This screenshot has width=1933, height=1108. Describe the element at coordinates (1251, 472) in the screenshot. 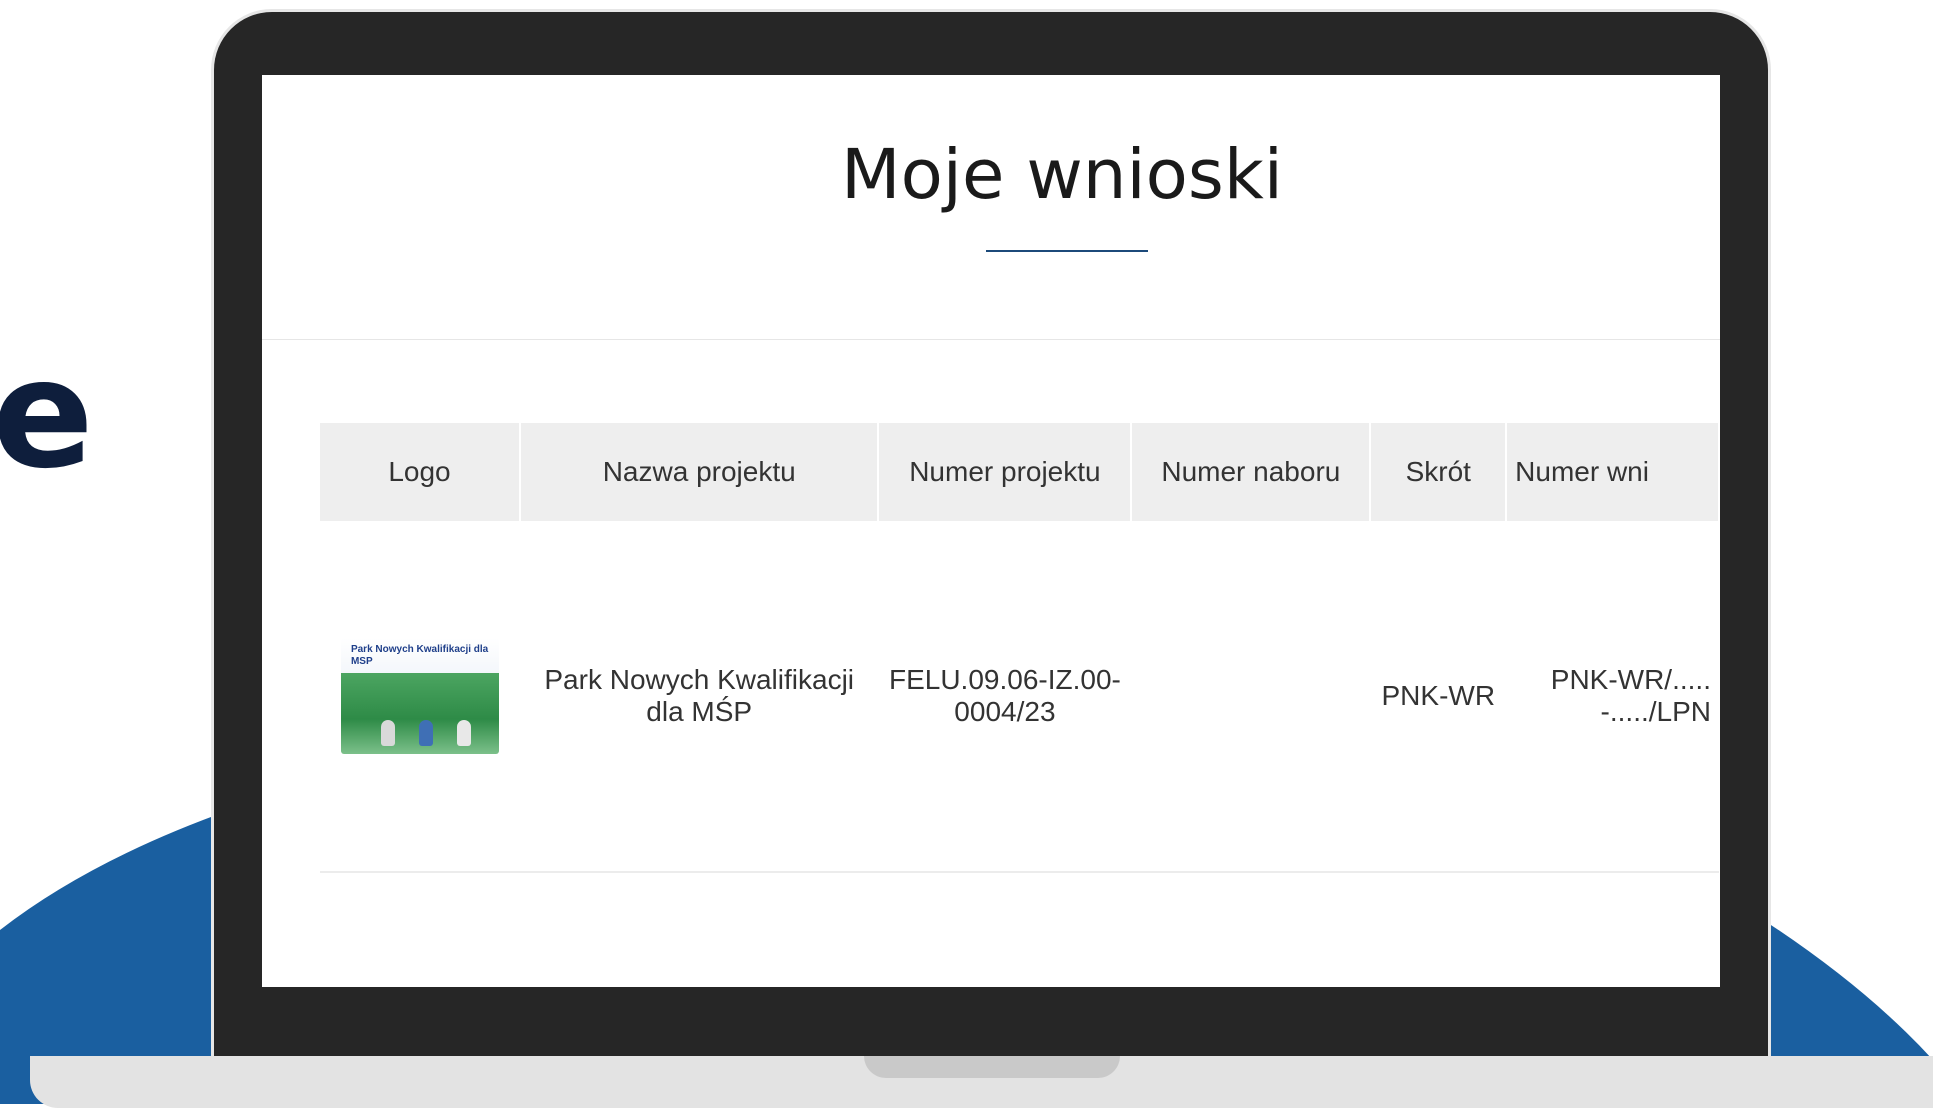

I see `column-header-call-number: Numer naboru` at that location.